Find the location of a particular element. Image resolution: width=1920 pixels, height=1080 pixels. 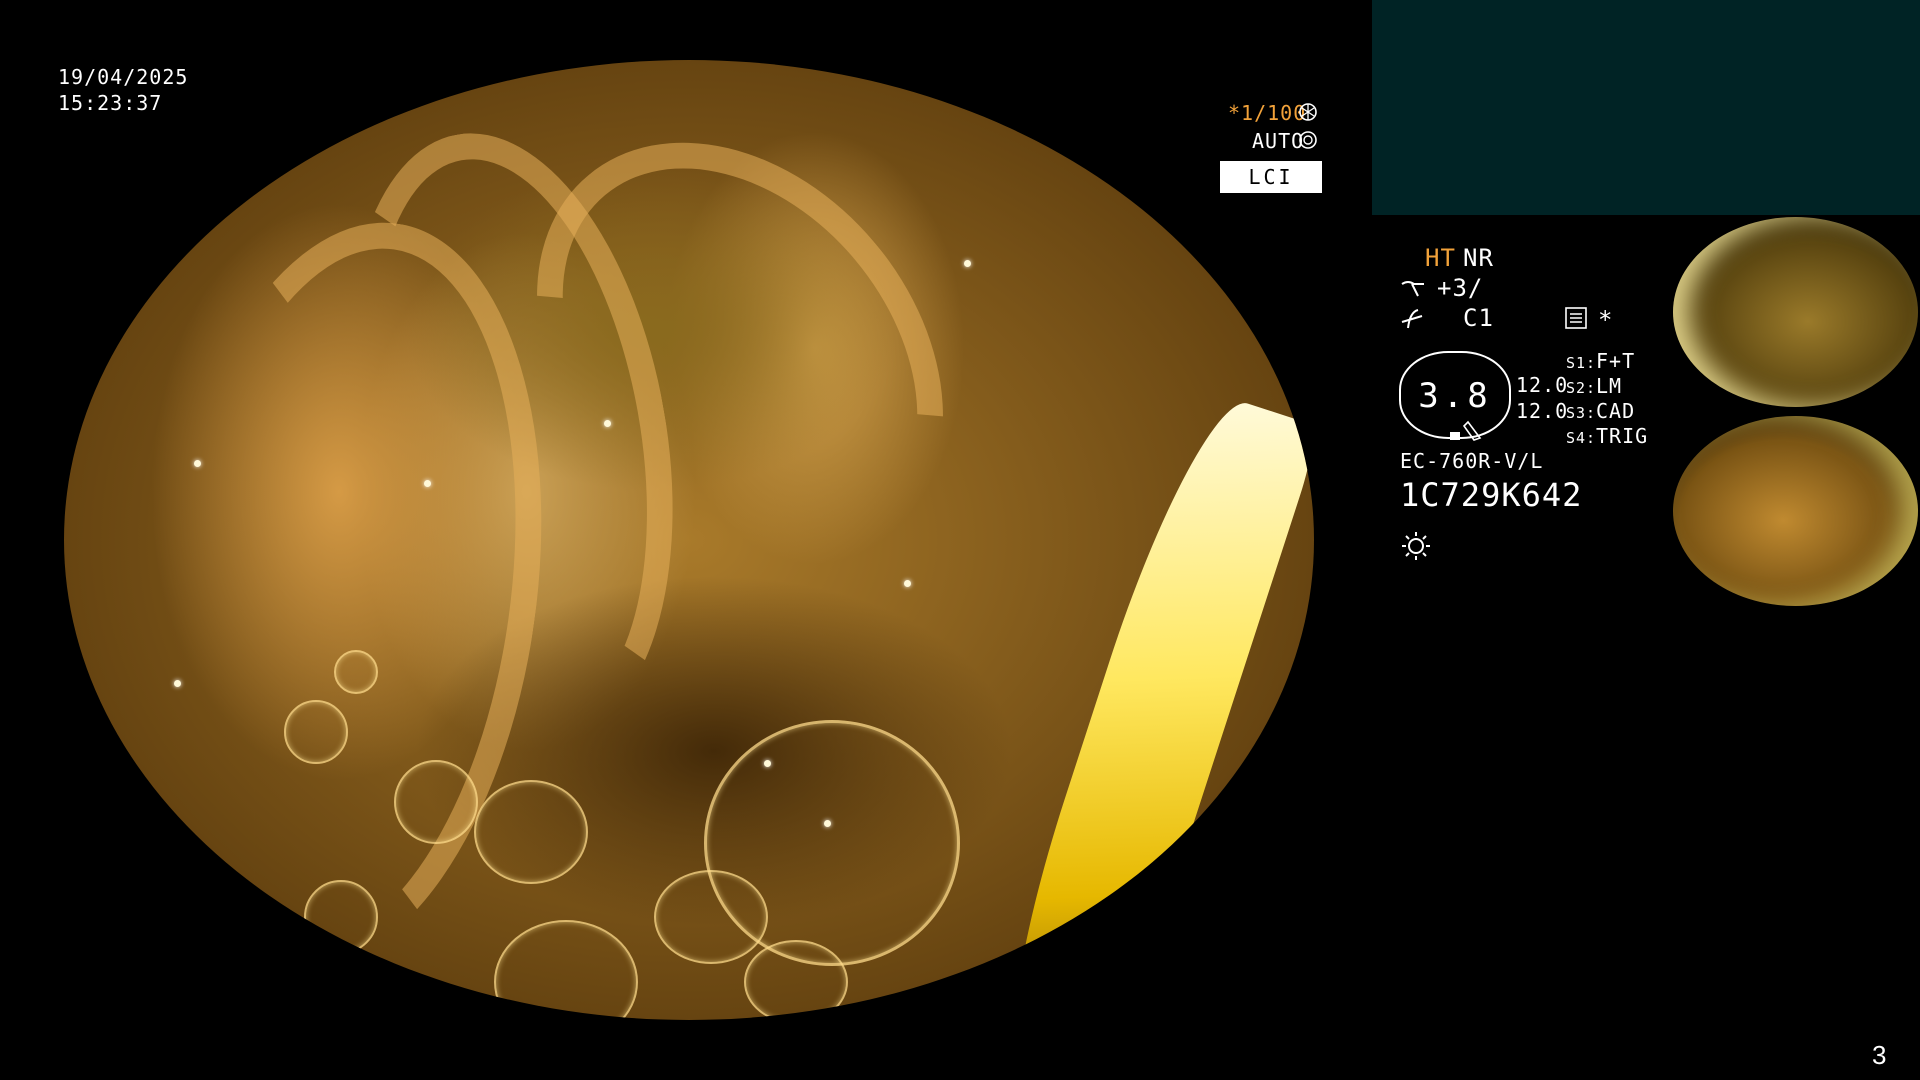

star-marker: * is located at coordinates (1606, 320).